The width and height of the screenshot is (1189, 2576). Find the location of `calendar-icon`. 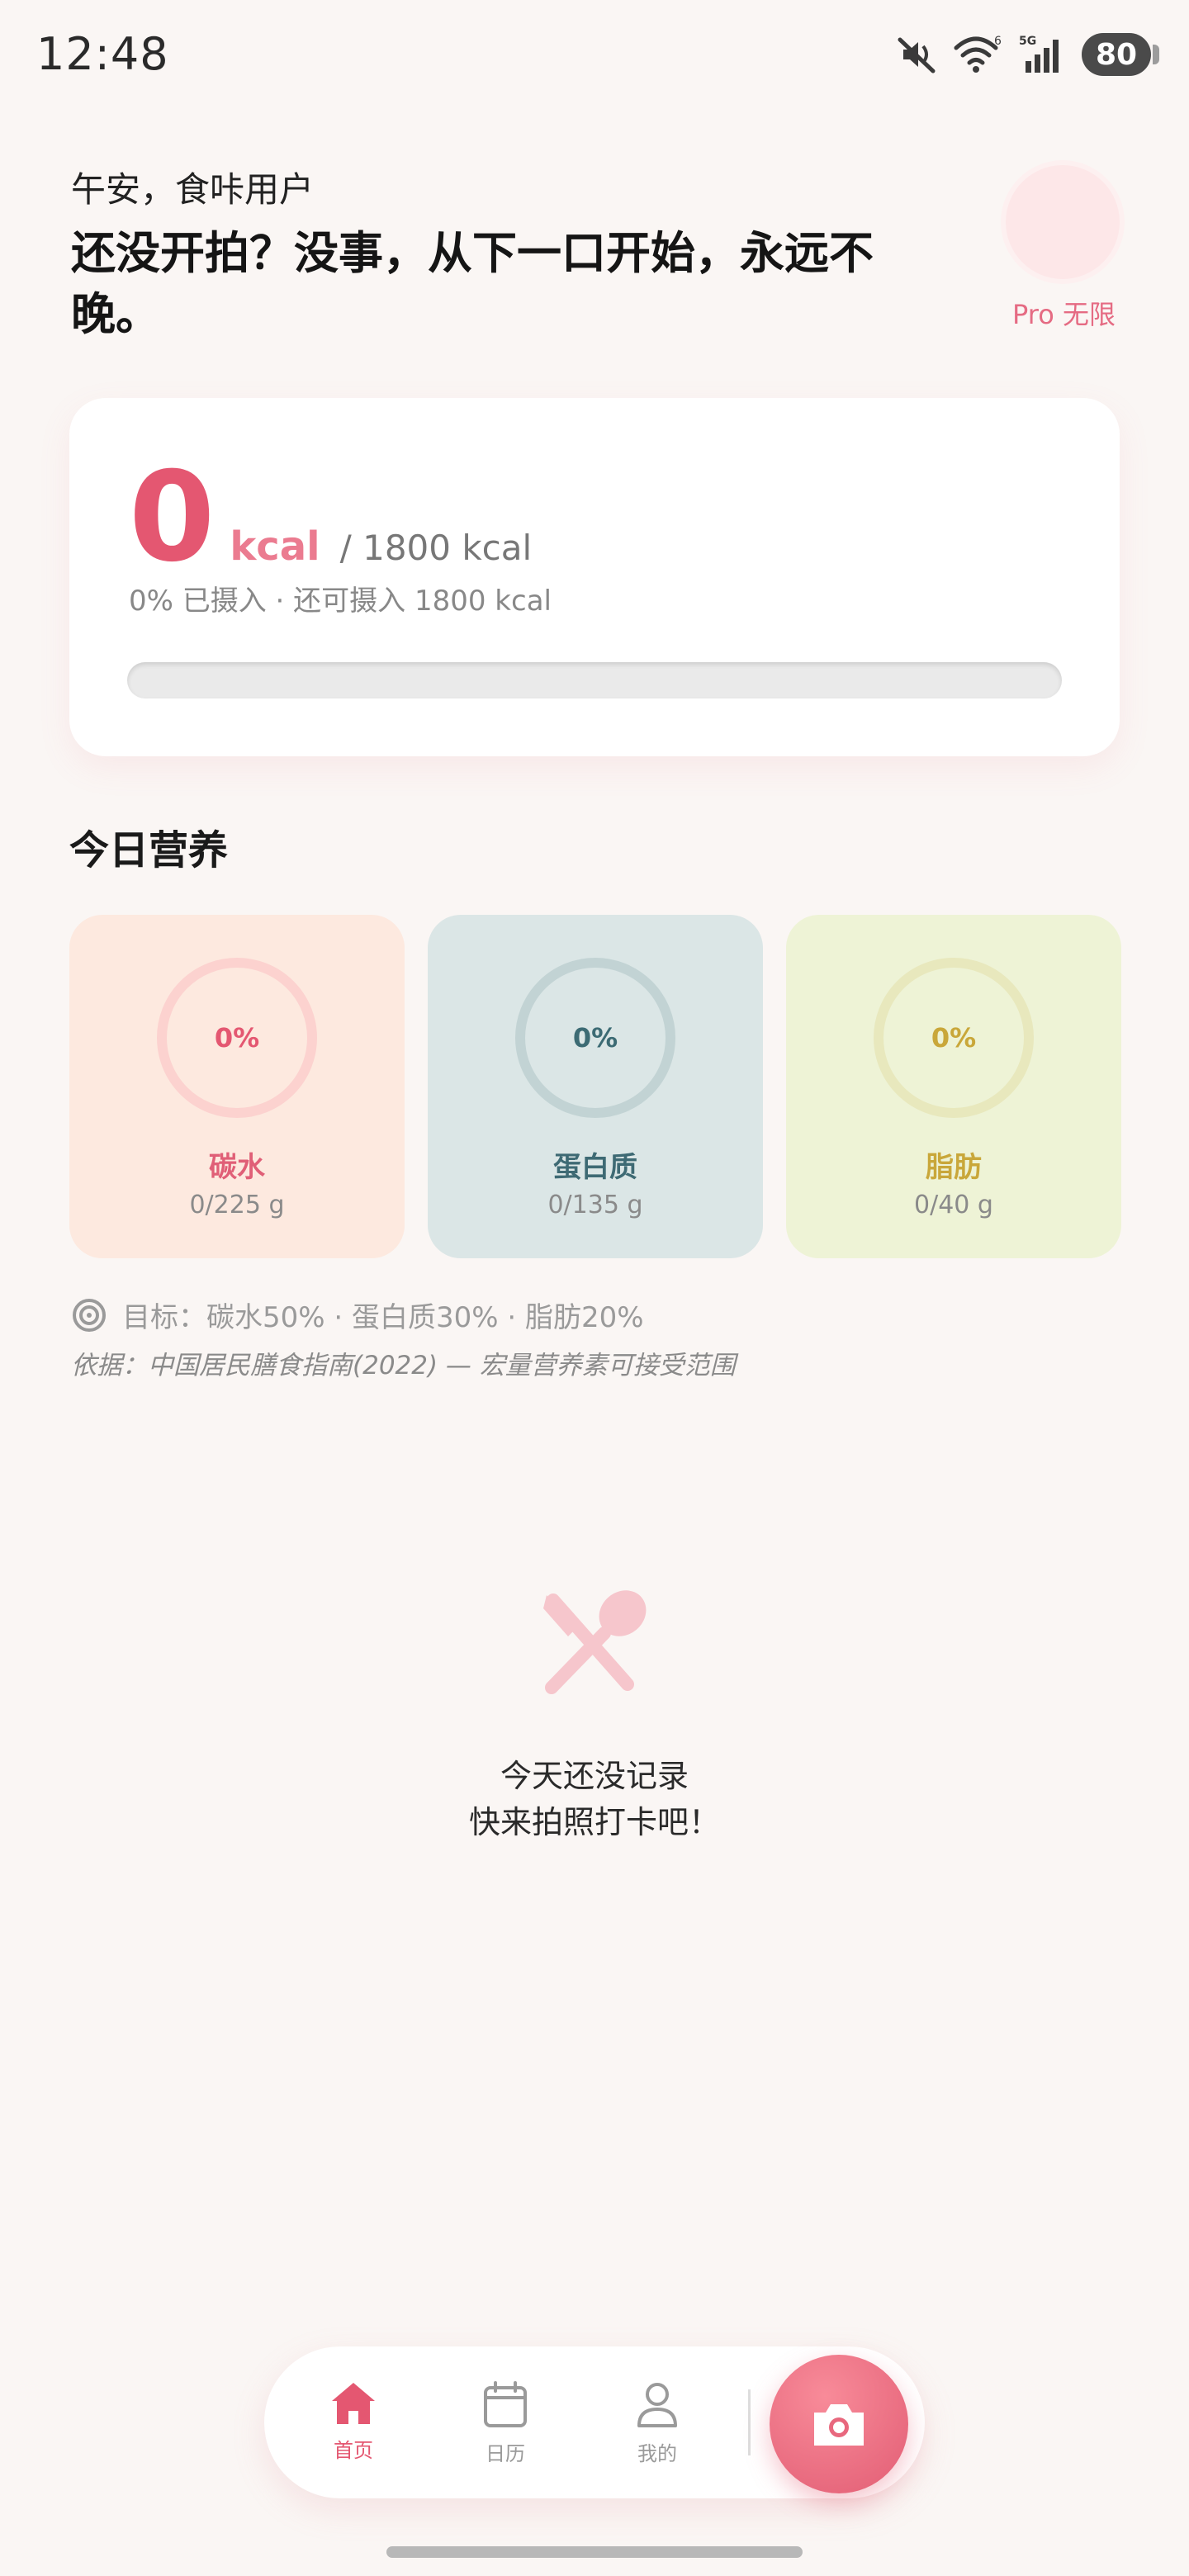

calendar-icon is located at coordinates (505, 2404).